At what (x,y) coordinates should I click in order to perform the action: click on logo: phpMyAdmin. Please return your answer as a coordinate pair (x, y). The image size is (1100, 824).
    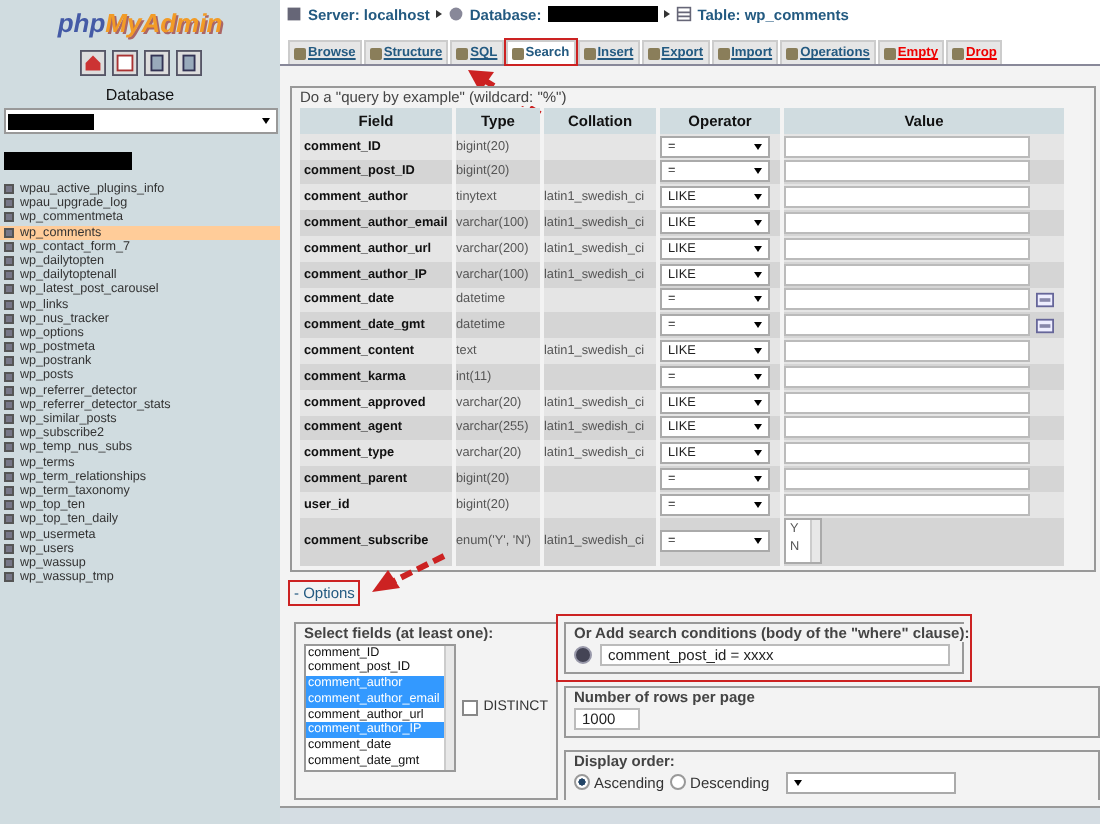
    Looking at the image, I should click on (140, 23).